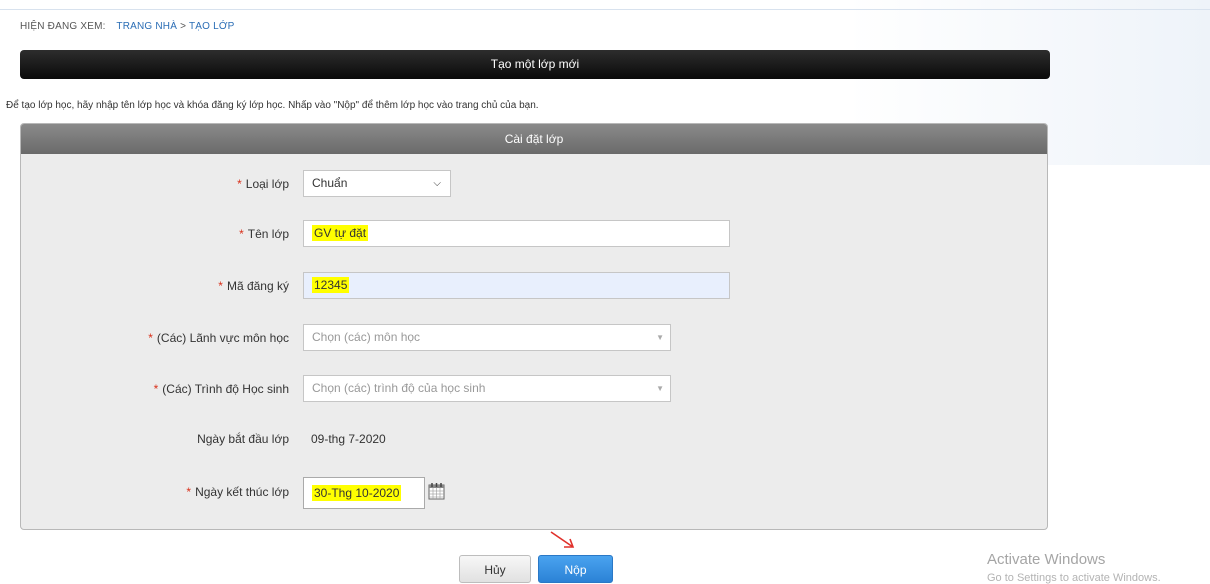 The width and height of the screenshot is (1210, 584). What do you see at coordinates (257, 286) in the screenshot?
I see `reg-code-label: Mã đăng ký` at bounding box center [257, 286].